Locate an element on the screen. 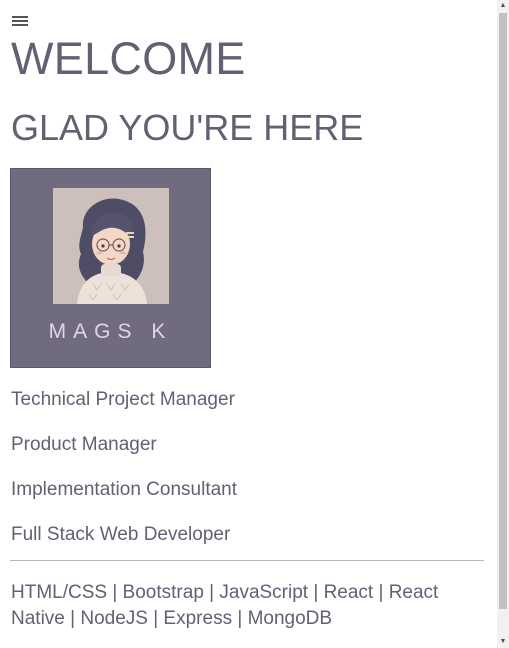  avatar: MAGS K is located at coordinates (110, 268).